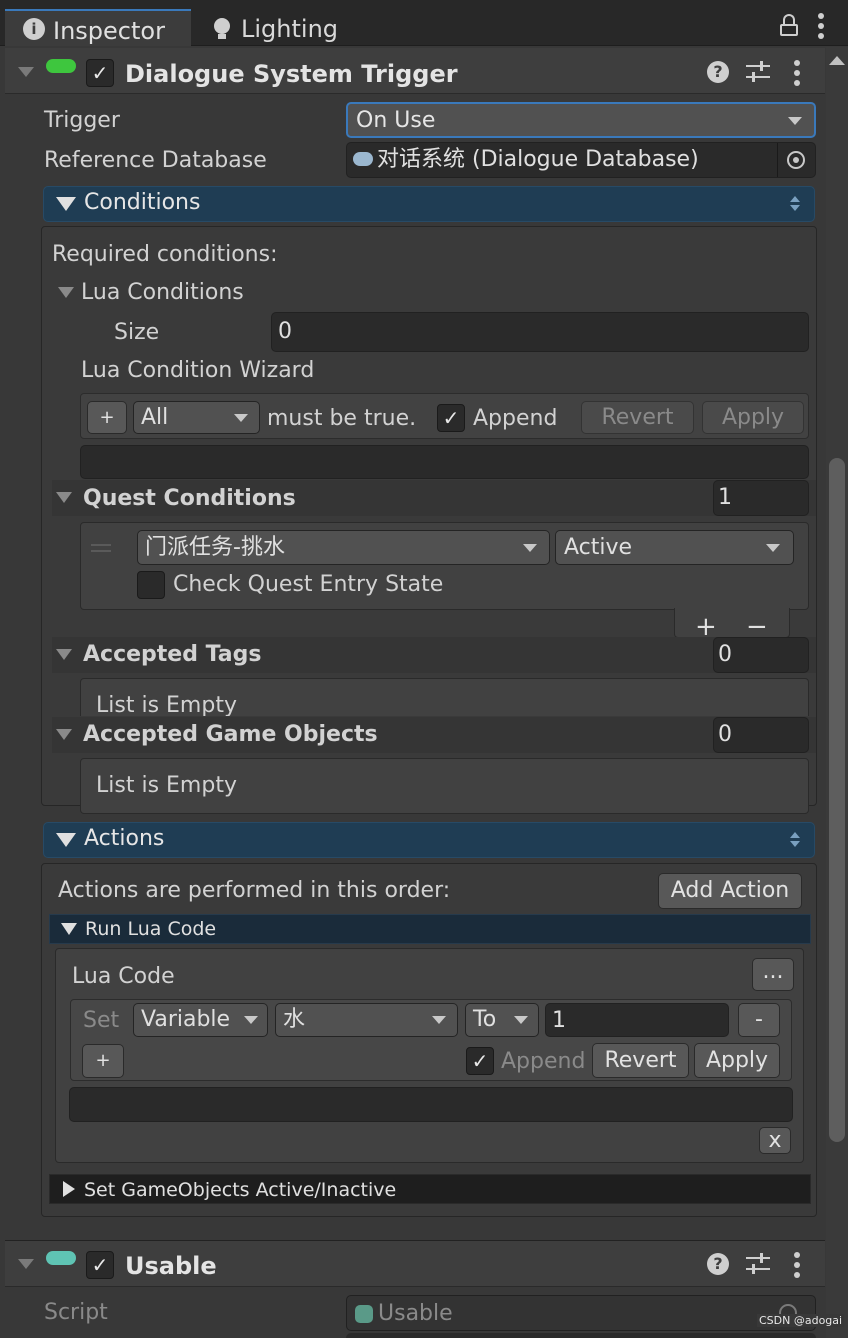  I want to click on dialogue-database-icon, so click(363, 159).